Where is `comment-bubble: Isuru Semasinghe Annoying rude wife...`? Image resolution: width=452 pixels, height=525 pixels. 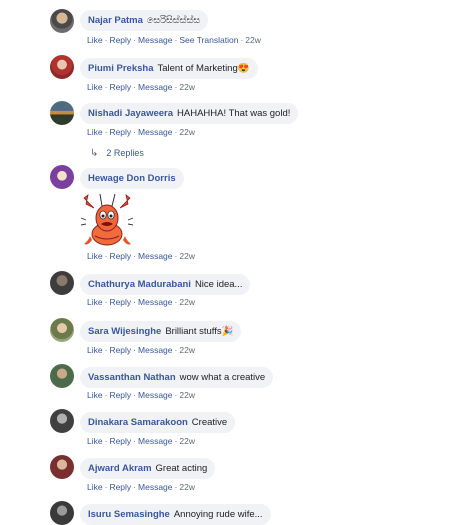 comment-bubble: Isuru Semasinghe Annoying rude wife... is located at coordinates (175, 514).